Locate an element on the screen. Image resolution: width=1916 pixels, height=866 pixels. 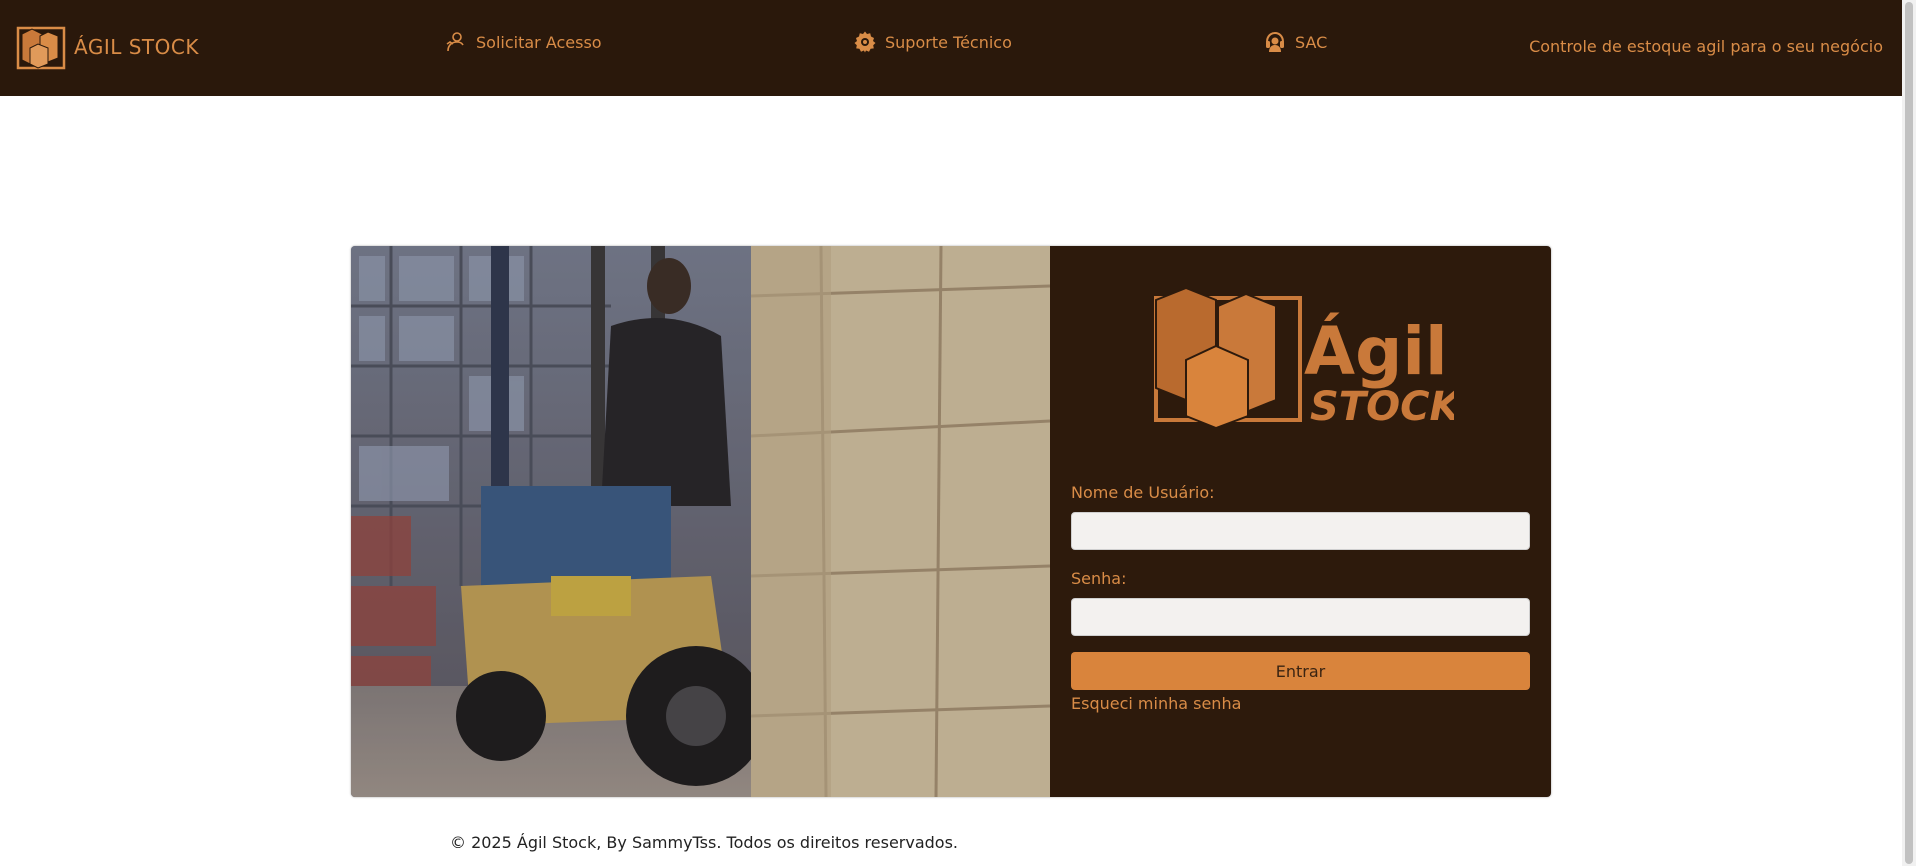
page-scrollbar is located at coordinates (1909, 433).